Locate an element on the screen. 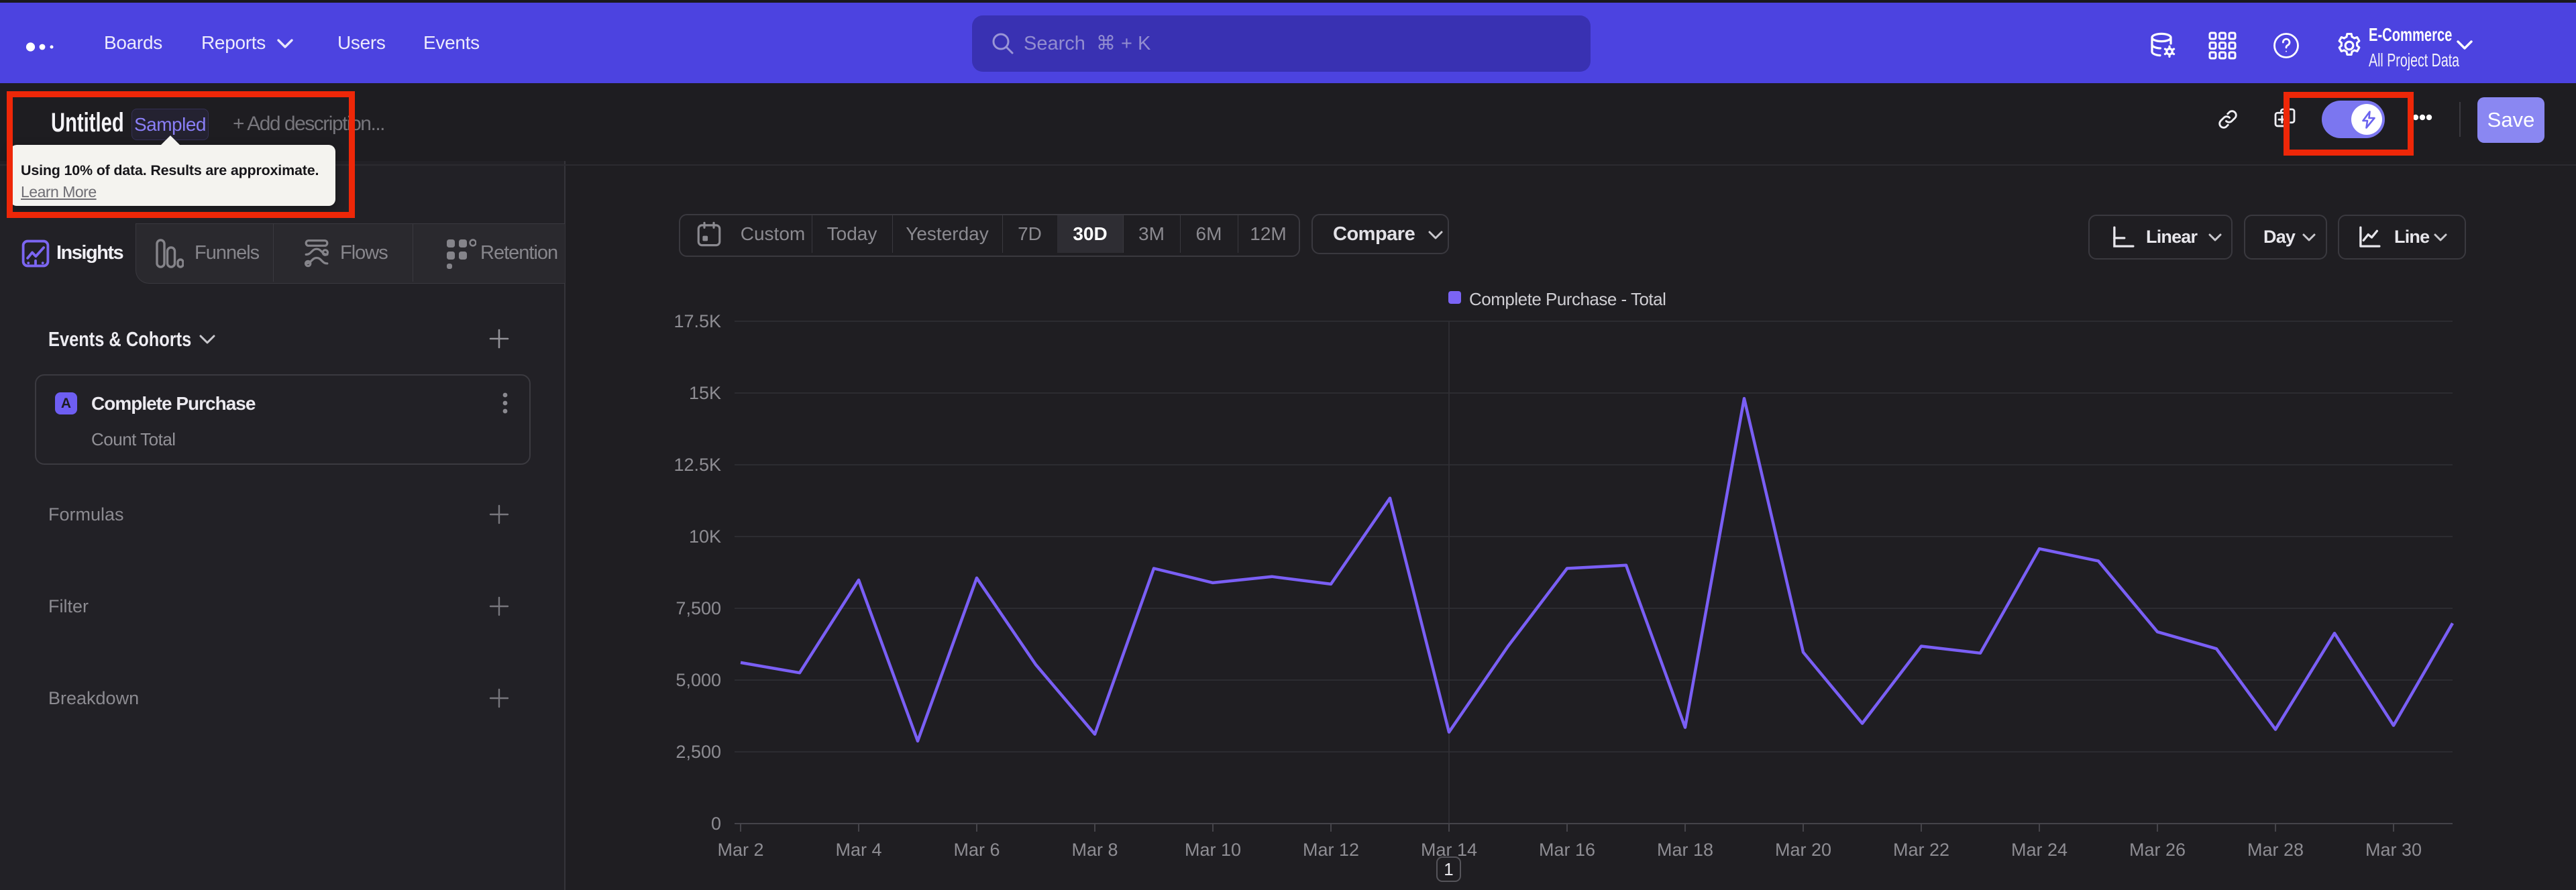 The width and height of the screenshot is (2576, 890). svg-text: 17.5K is located at coordinates (697, 321).